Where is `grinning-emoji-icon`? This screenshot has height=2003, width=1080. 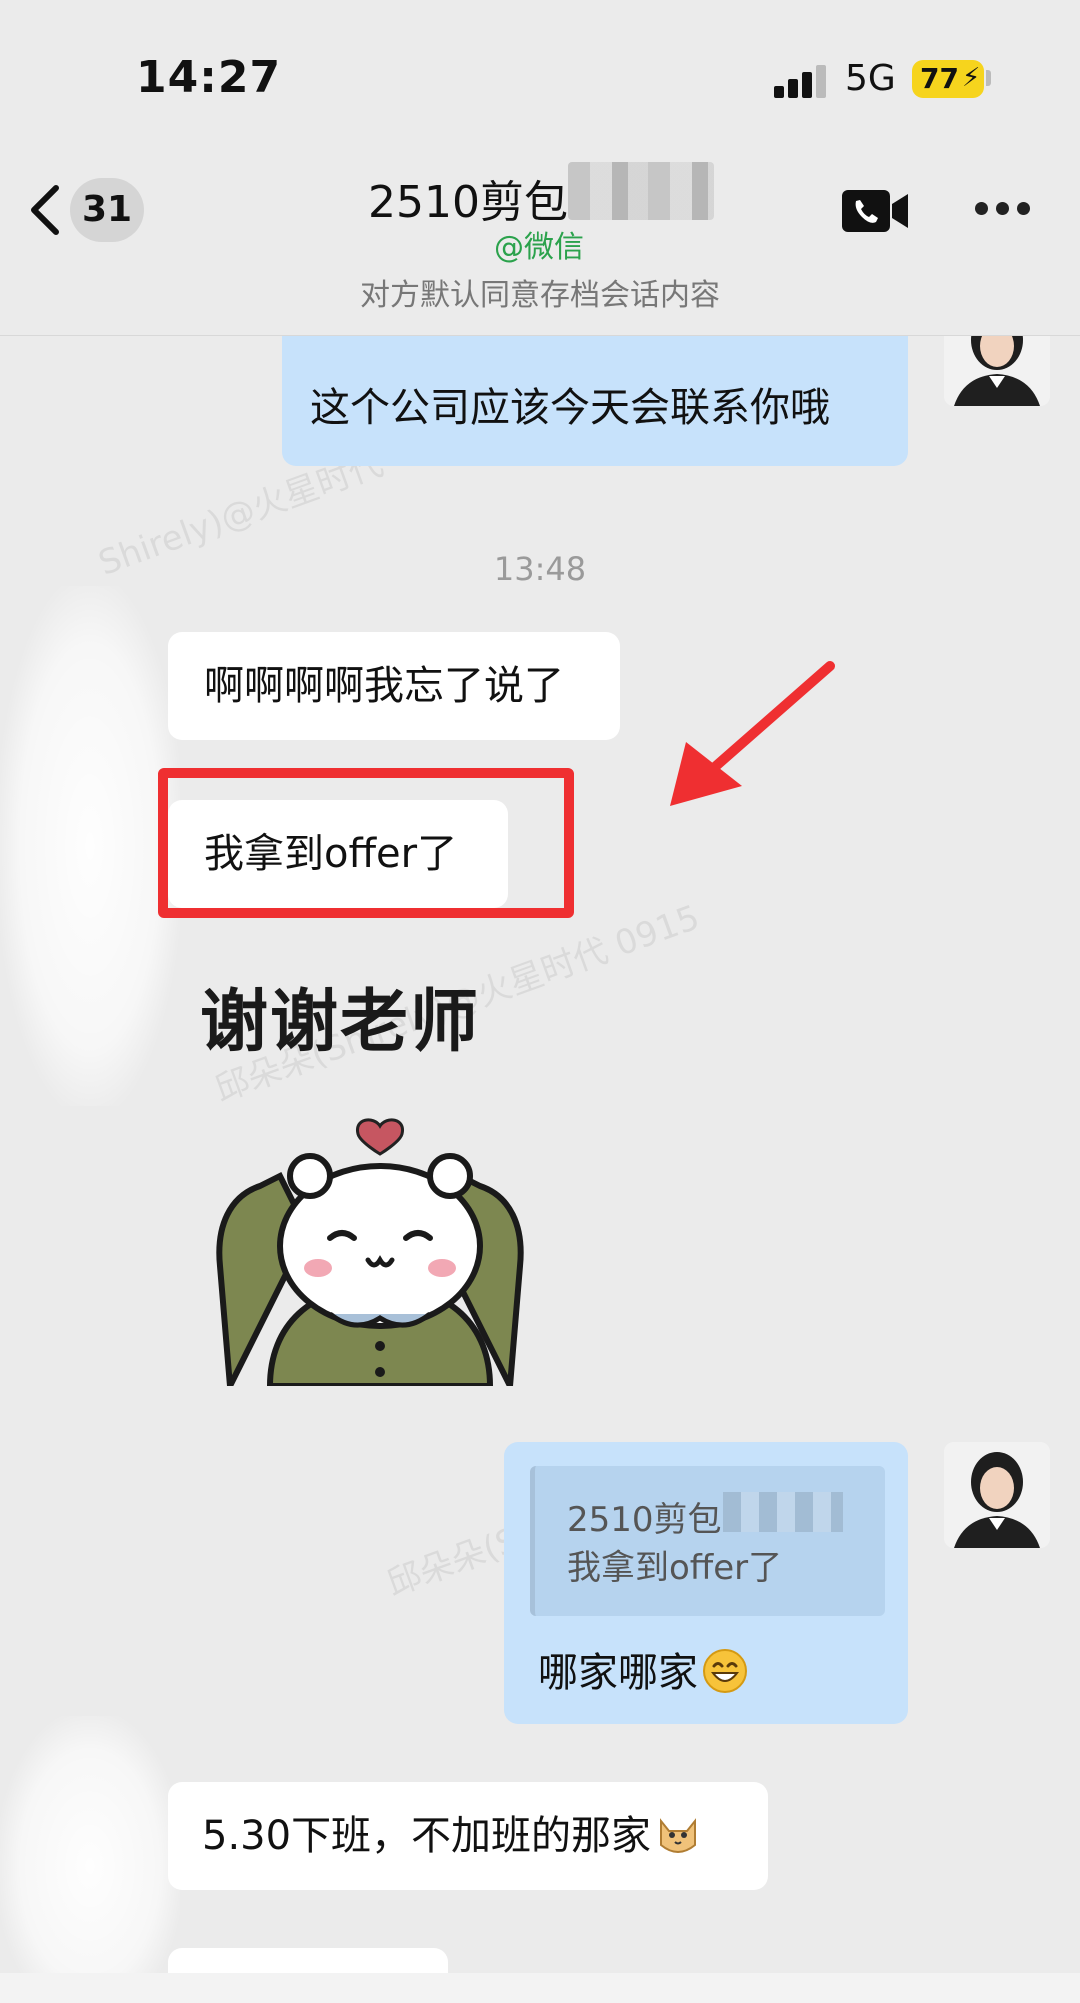
grinning-emoji-icon is located at coordinates (725, 1671).